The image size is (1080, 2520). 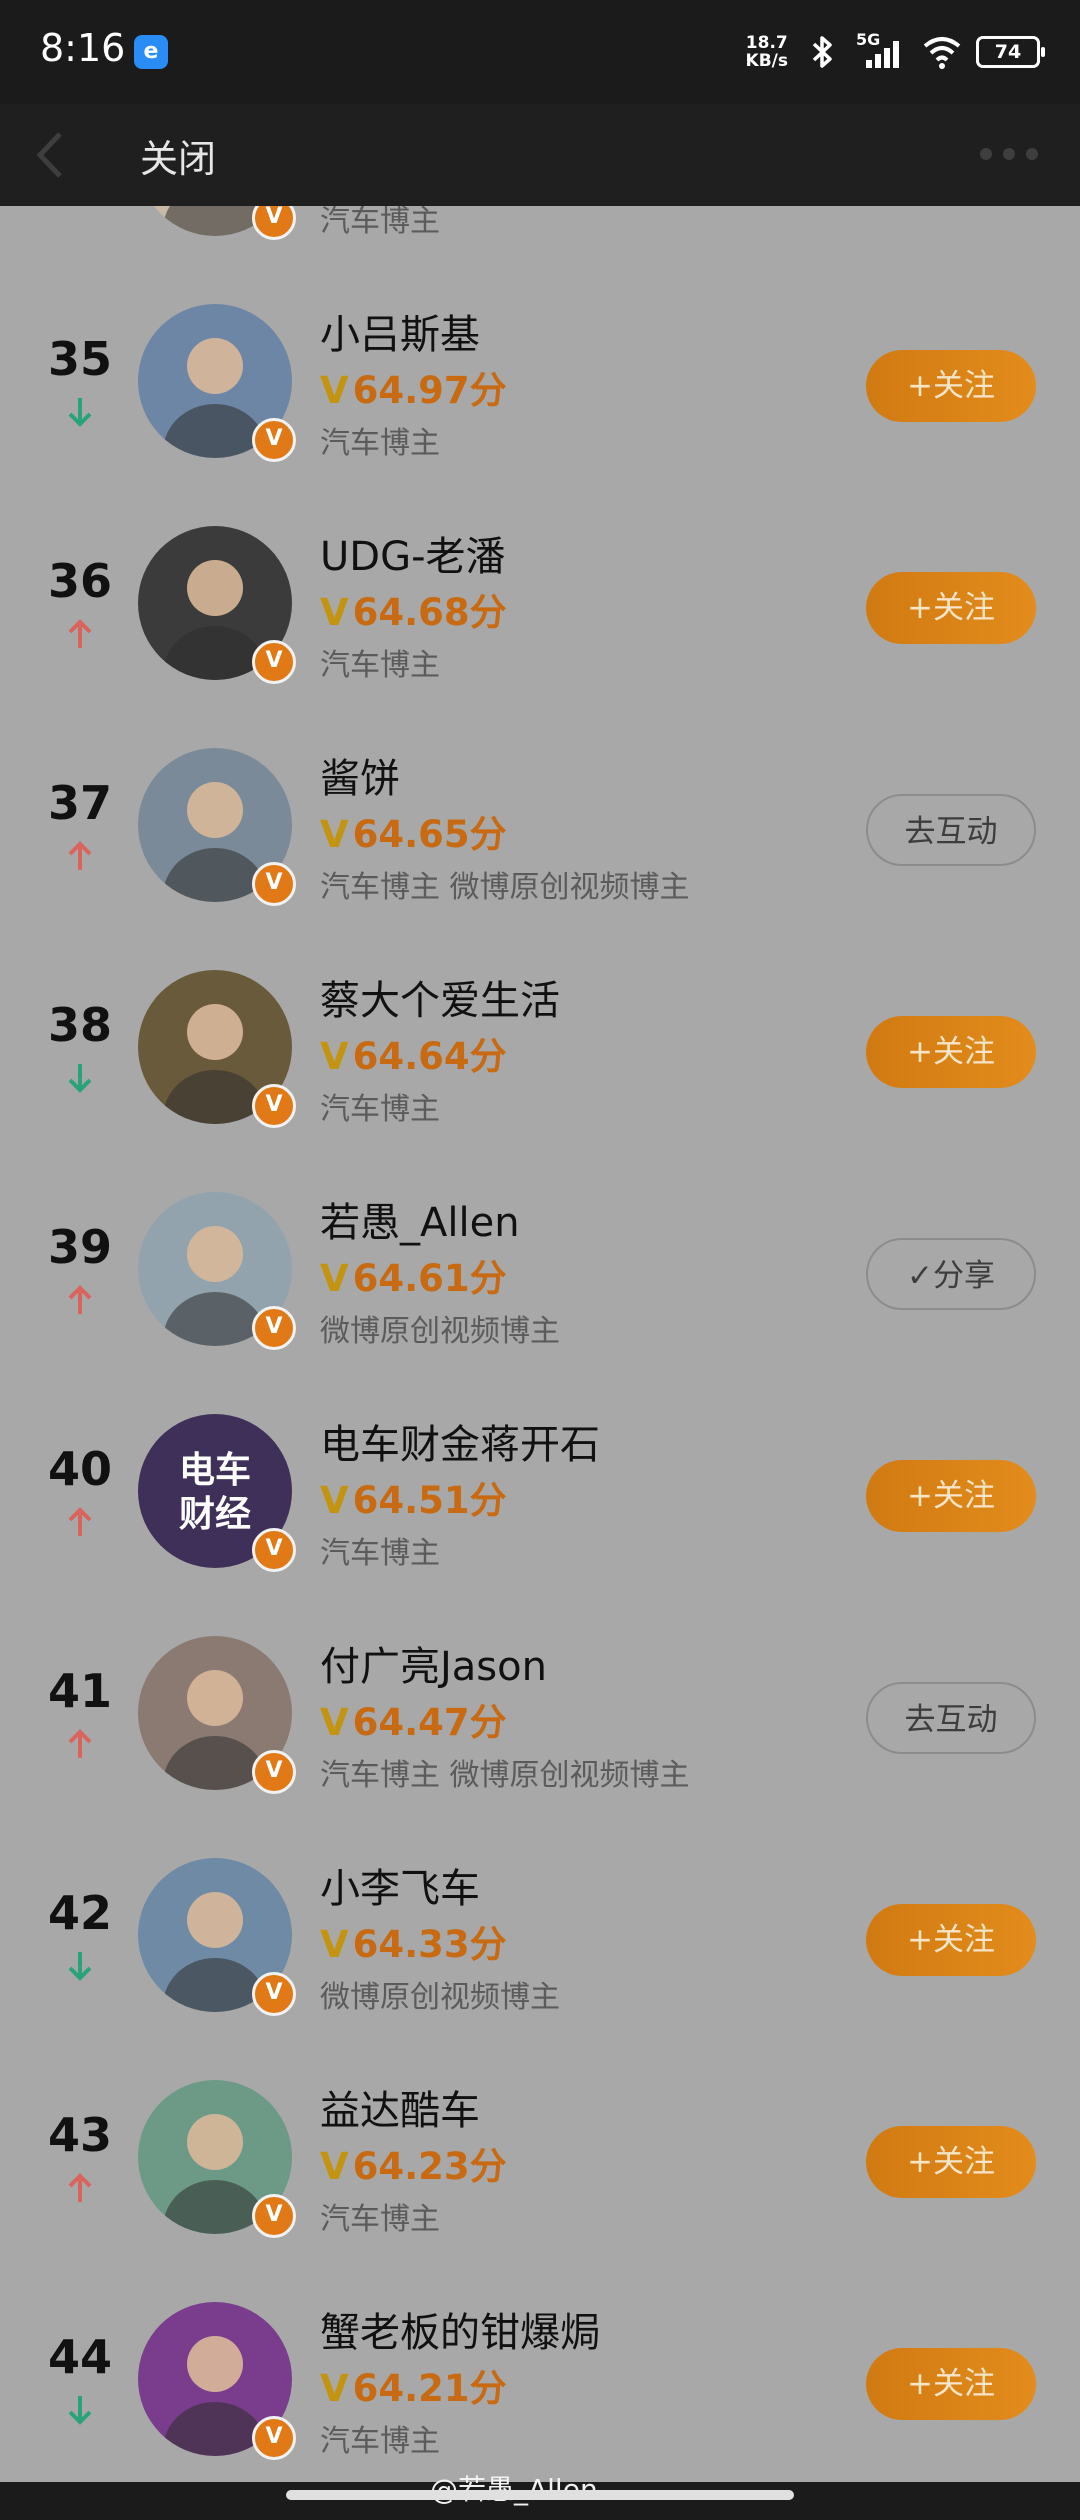 What do you see at coordinates (460, 2329) in the screenshot?
I see `blogger-name: 蟹老板的钳爆焗` at bounding box center [460, 2329].